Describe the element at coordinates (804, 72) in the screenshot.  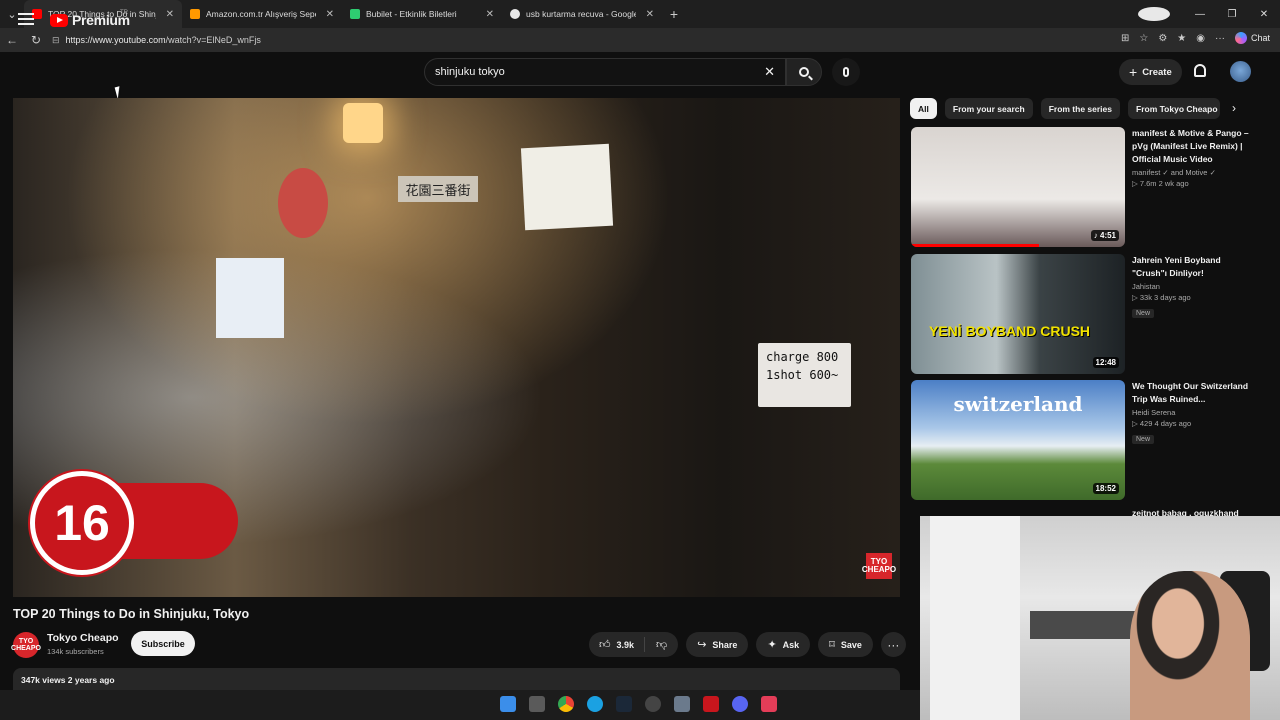
I see `search-button` at that location.